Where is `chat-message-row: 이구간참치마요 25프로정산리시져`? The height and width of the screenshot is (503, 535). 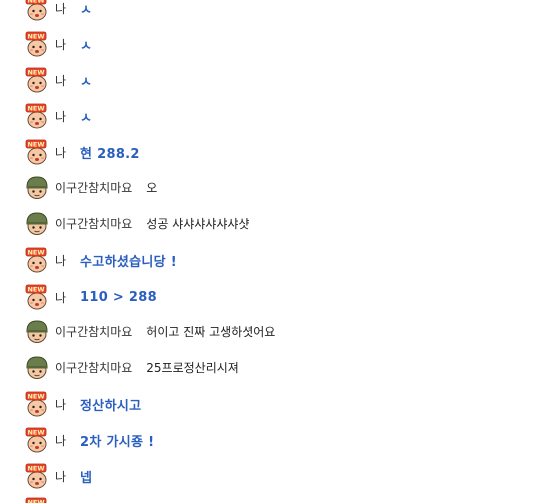 chat-message-row: 이구간참치마요 25프로정산리시져 is located at coordinates (131, 367).